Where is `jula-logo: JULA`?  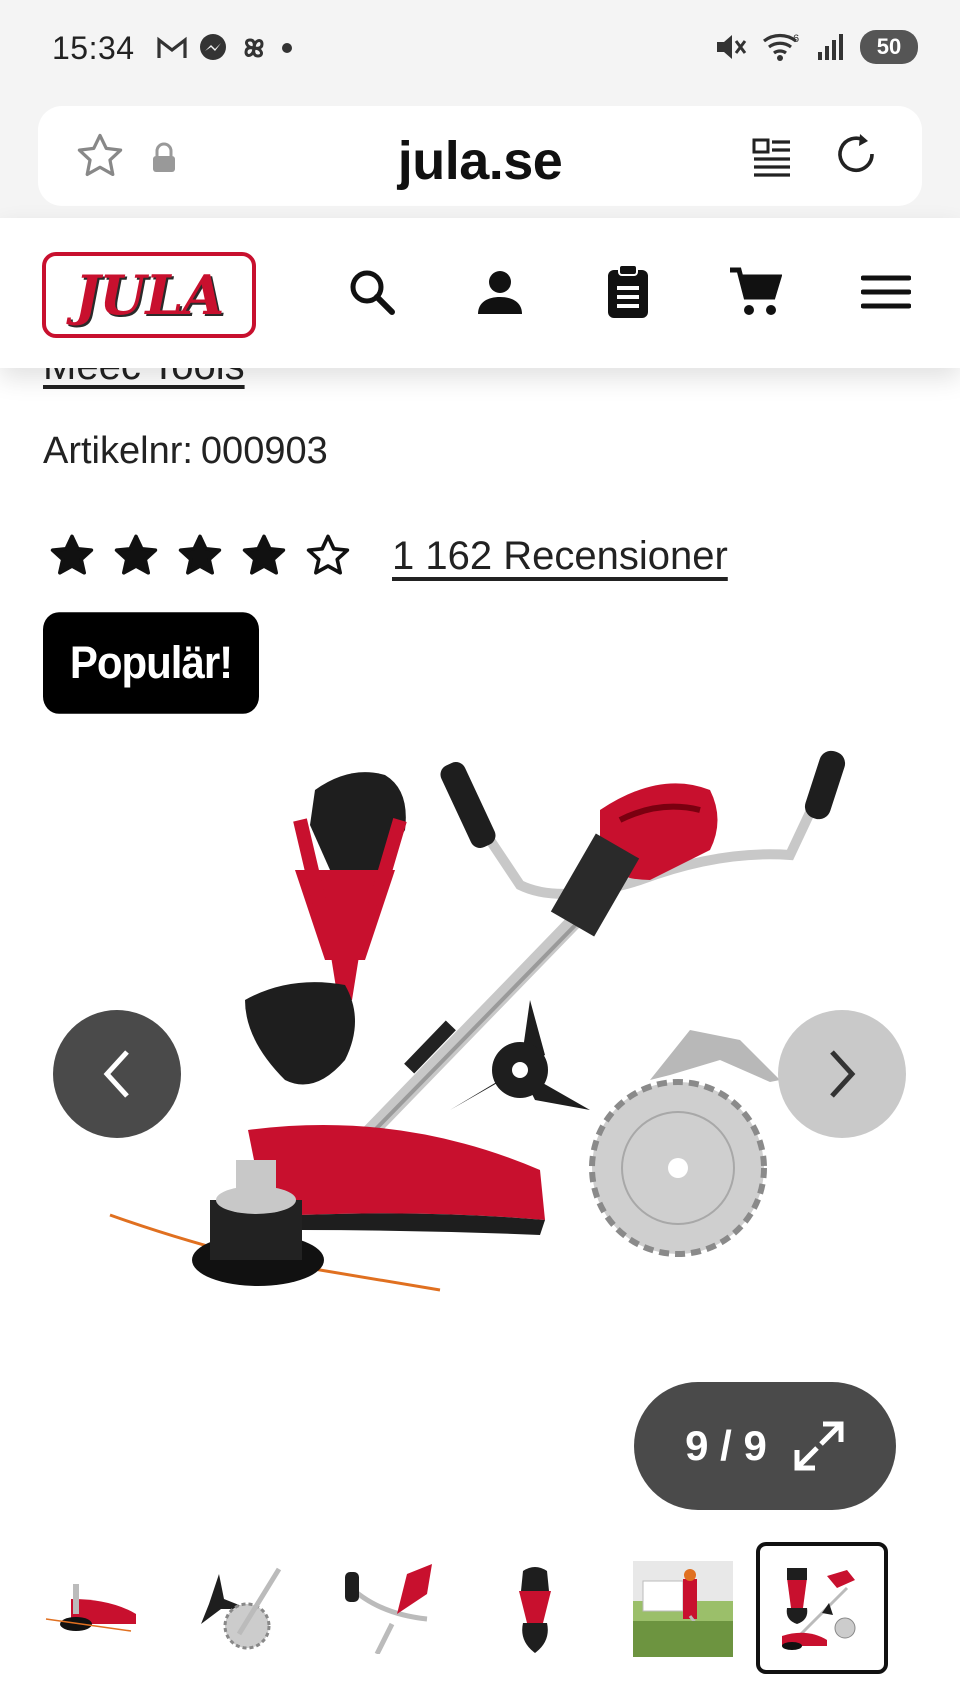 jula-logo: JULA is located at coordinates (149, 295).